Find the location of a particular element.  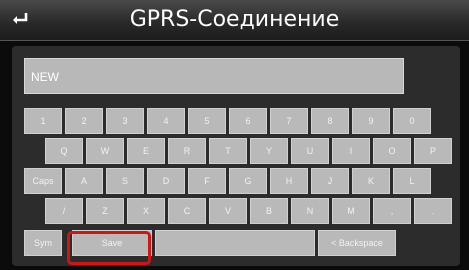

key-w: W is located at coordinates (105, 151).